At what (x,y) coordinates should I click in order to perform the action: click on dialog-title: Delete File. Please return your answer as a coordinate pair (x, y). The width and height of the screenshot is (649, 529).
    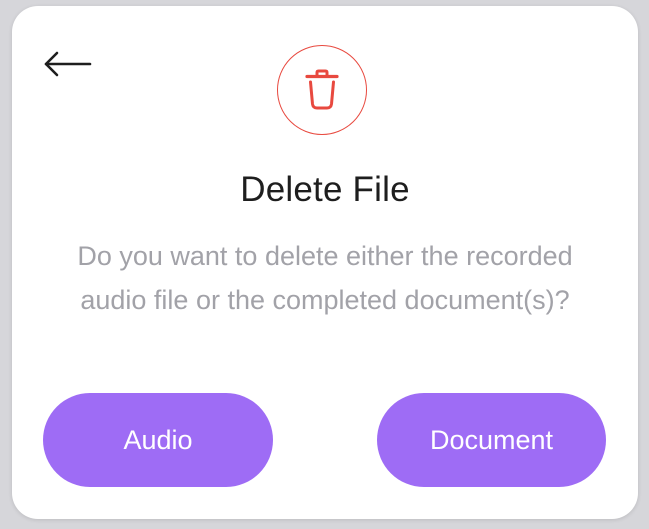
    Looking at the image, I should click on (325, 189).